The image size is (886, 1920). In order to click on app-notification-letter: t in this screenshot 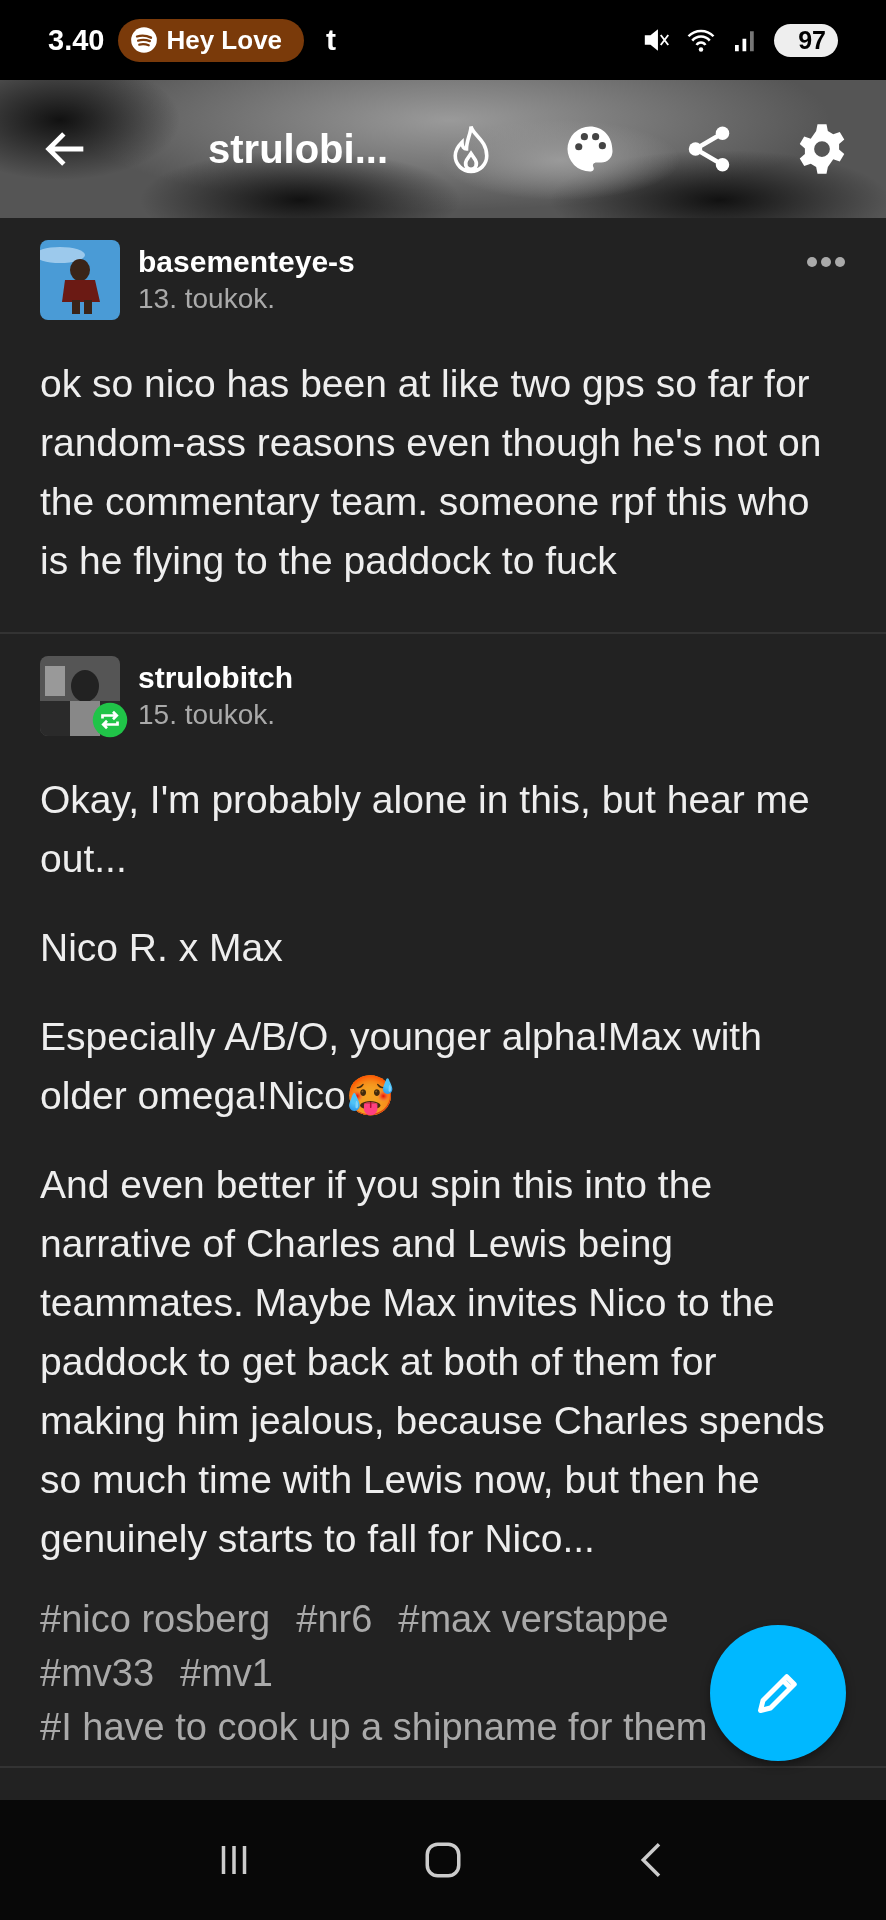, I will do `click(331, 40)`.